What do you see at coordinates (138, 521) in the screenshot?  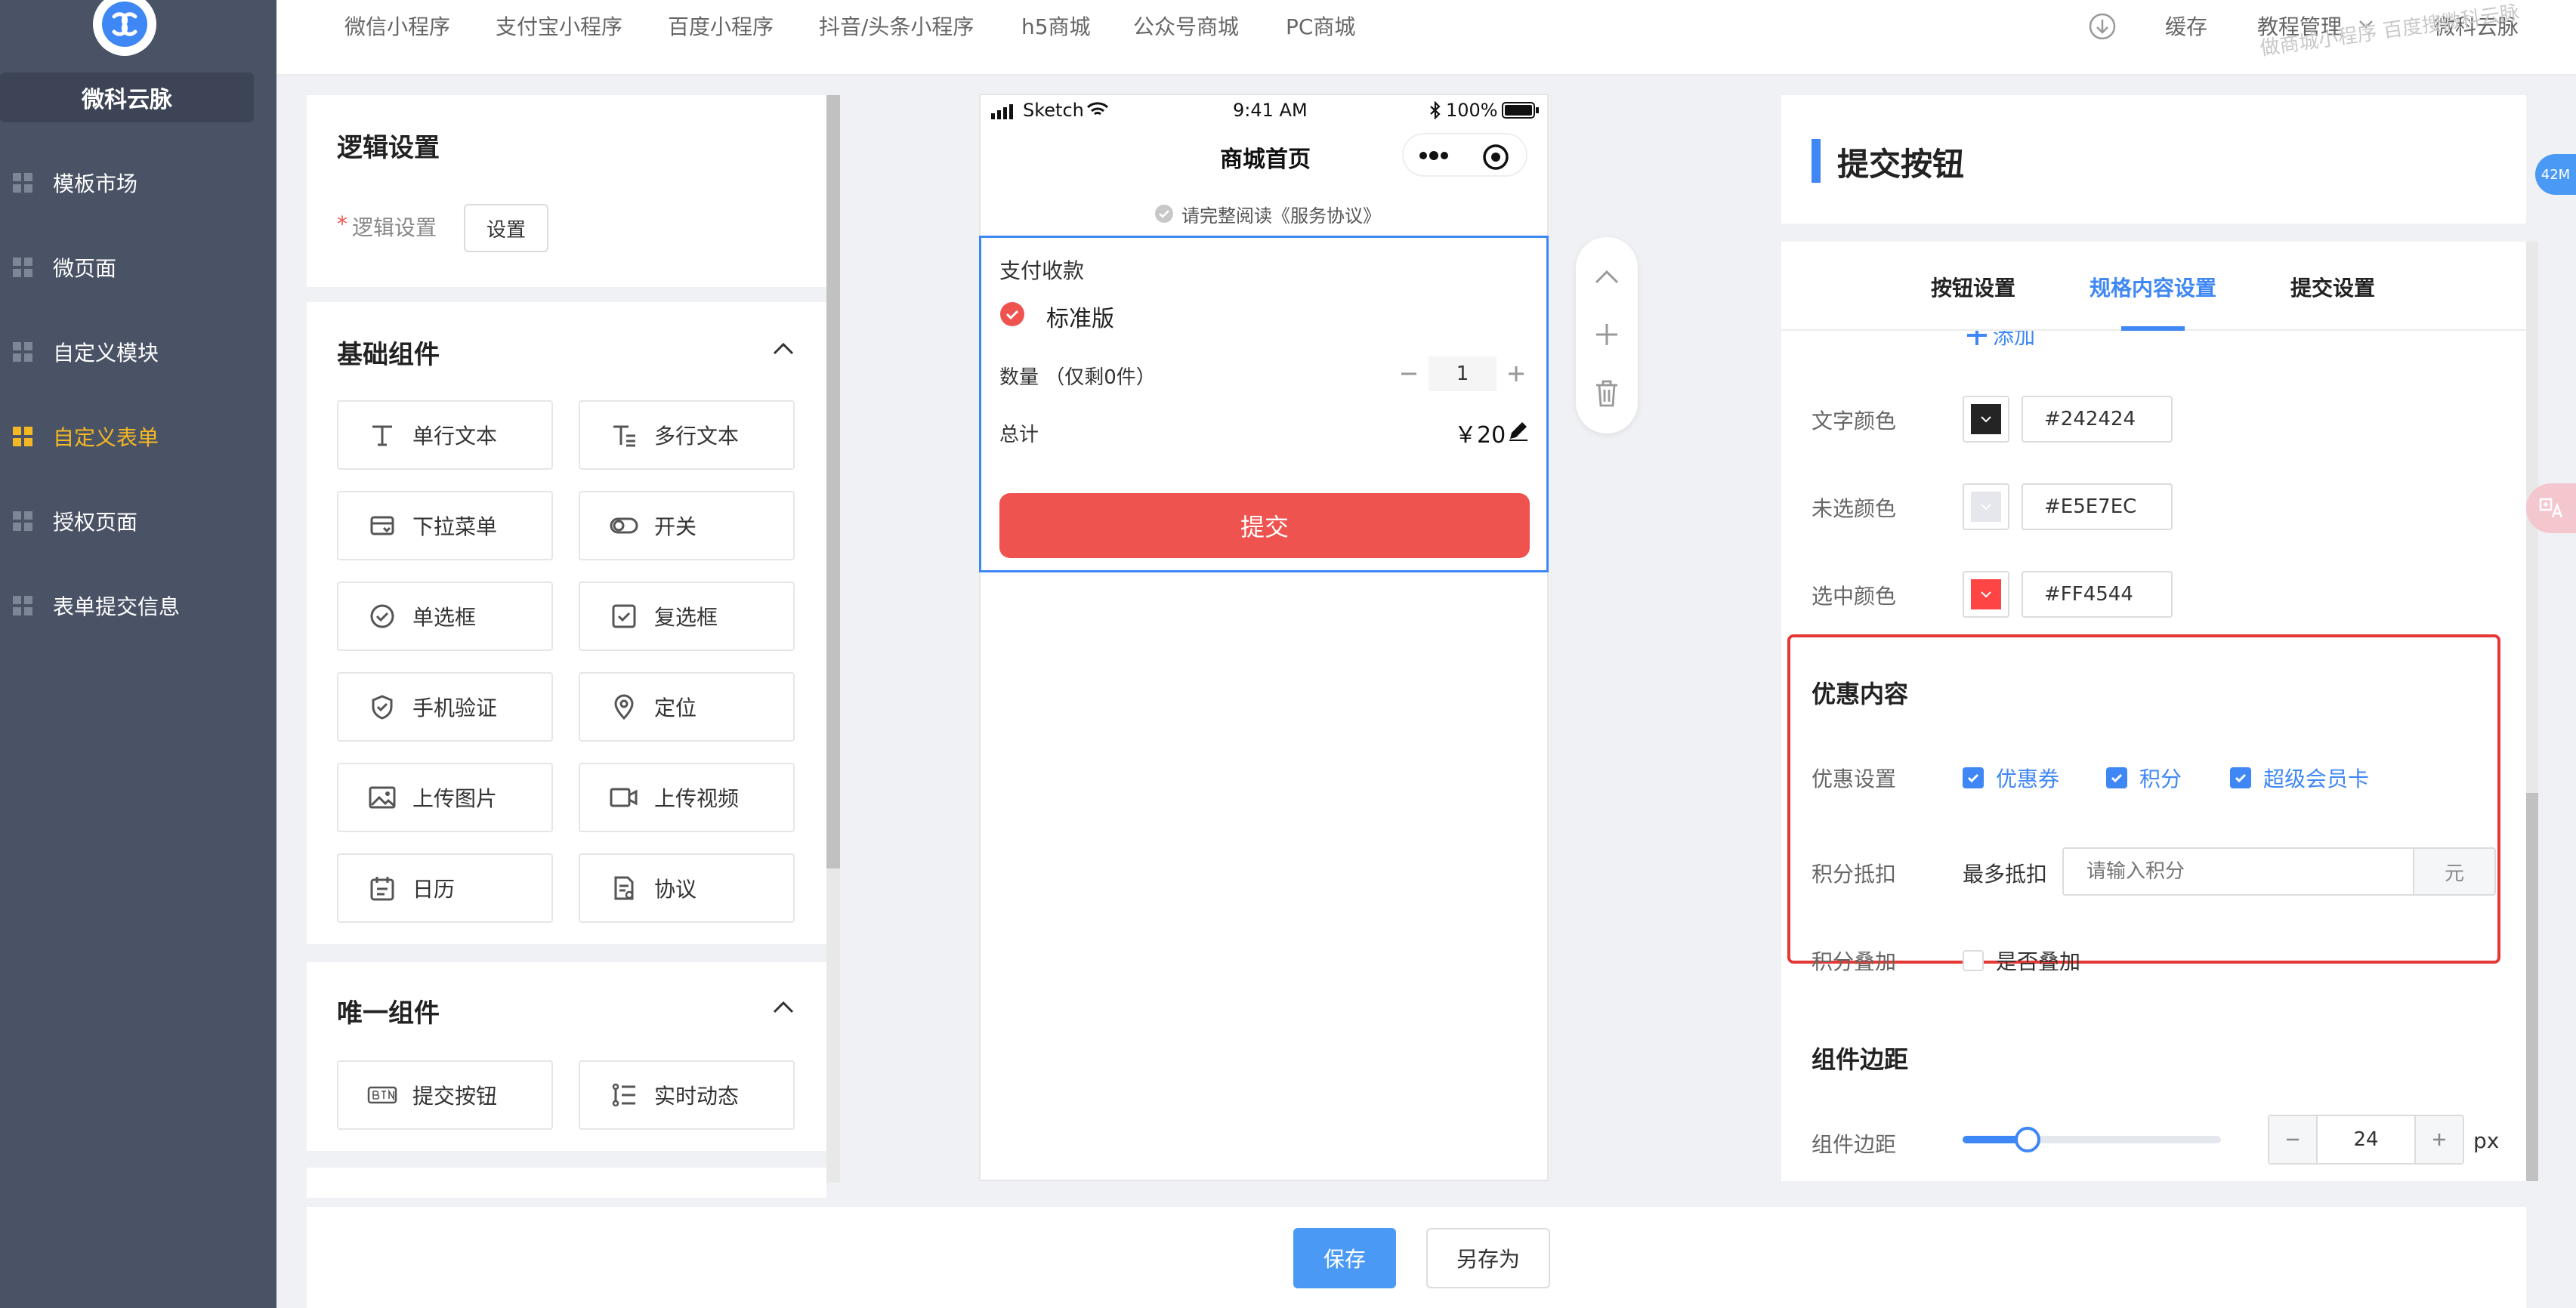 I see `sidebar-item-auth-page: 授权页面` at bounding box center [138, 521].